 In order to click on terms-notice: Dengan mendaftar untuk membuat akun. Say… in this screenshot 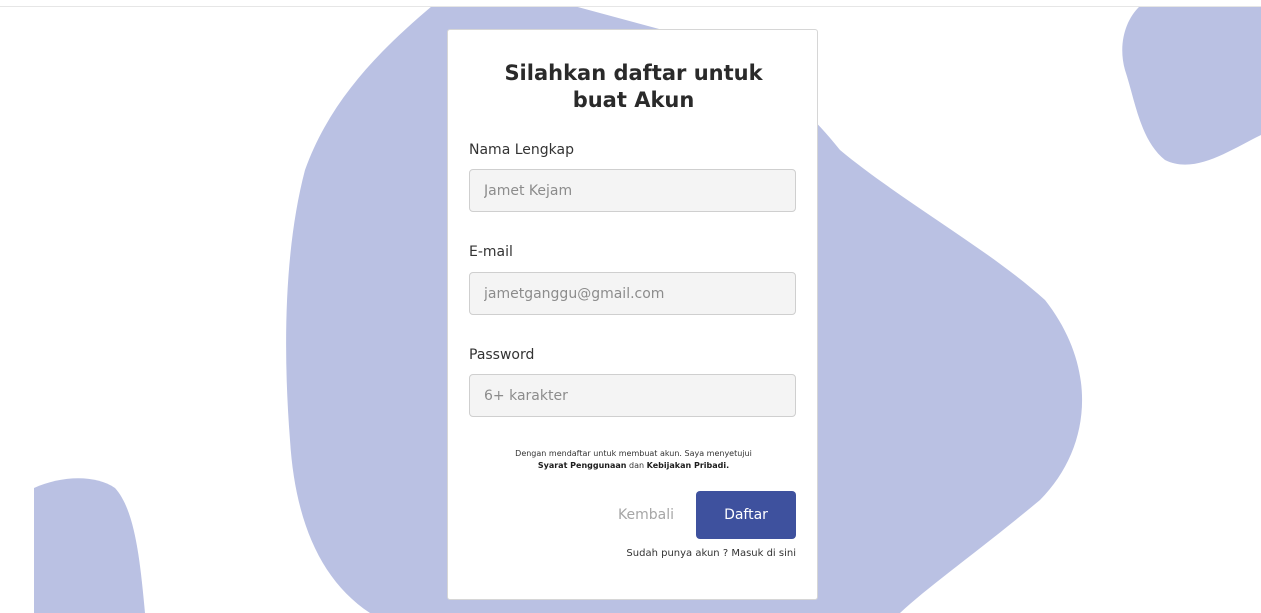, I will do `click(633, 460)`.